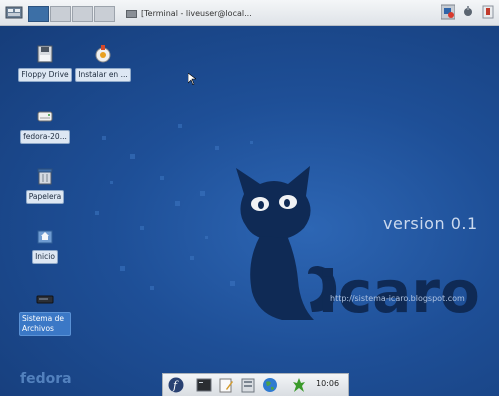 The image size is (499, 396). I want to click on icon-label: Sistema de Archivos, so click(45, 324).